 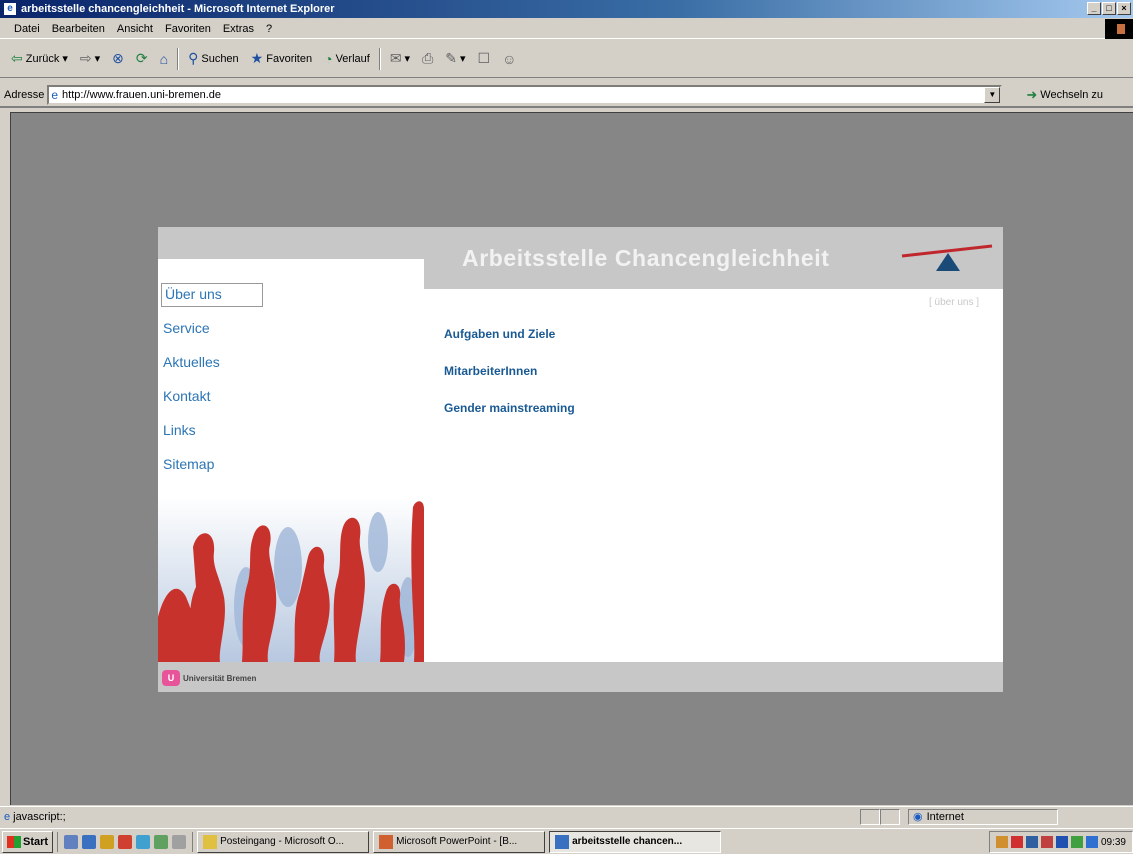 What do you see at coordinates (107, 841) in the screenshot?
I see `outlook-icon` at bounding box center [107, 841].